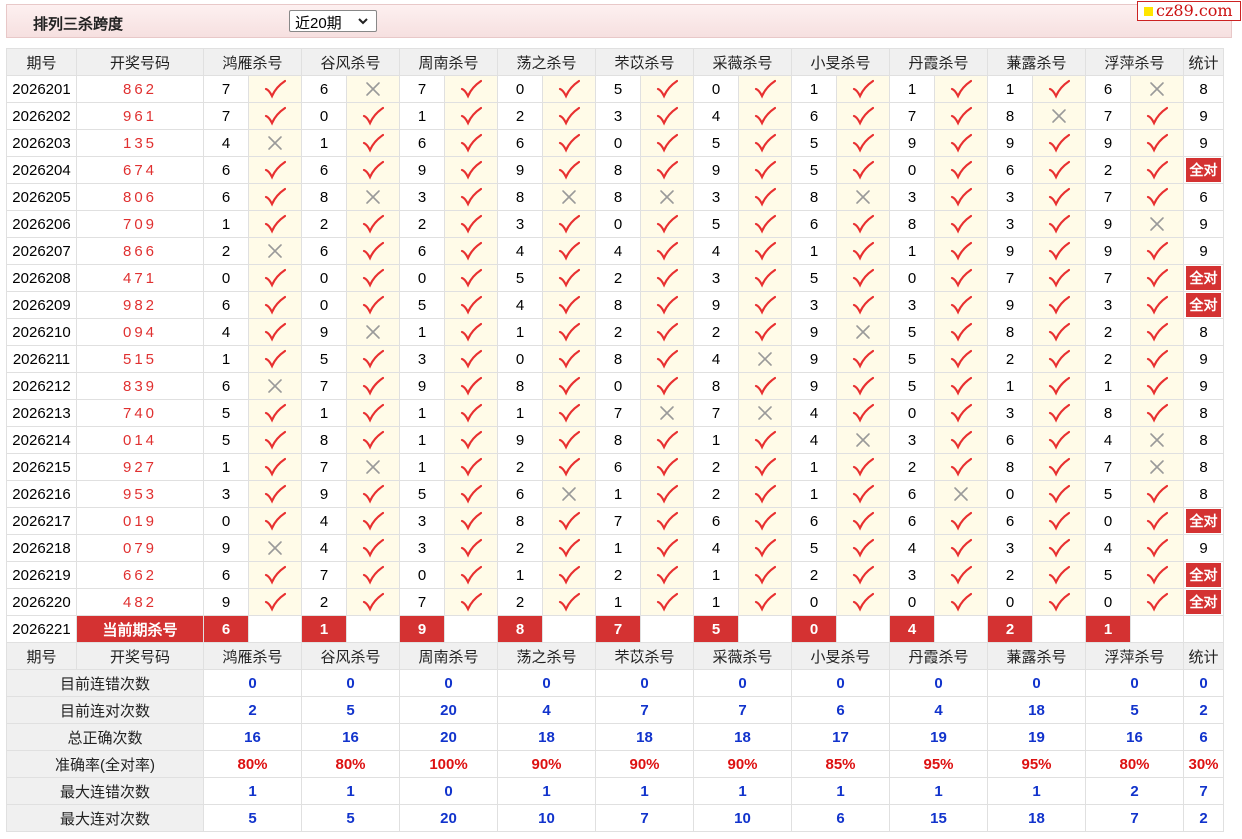  I want to click on summary-value: 1, so click(840, 791).